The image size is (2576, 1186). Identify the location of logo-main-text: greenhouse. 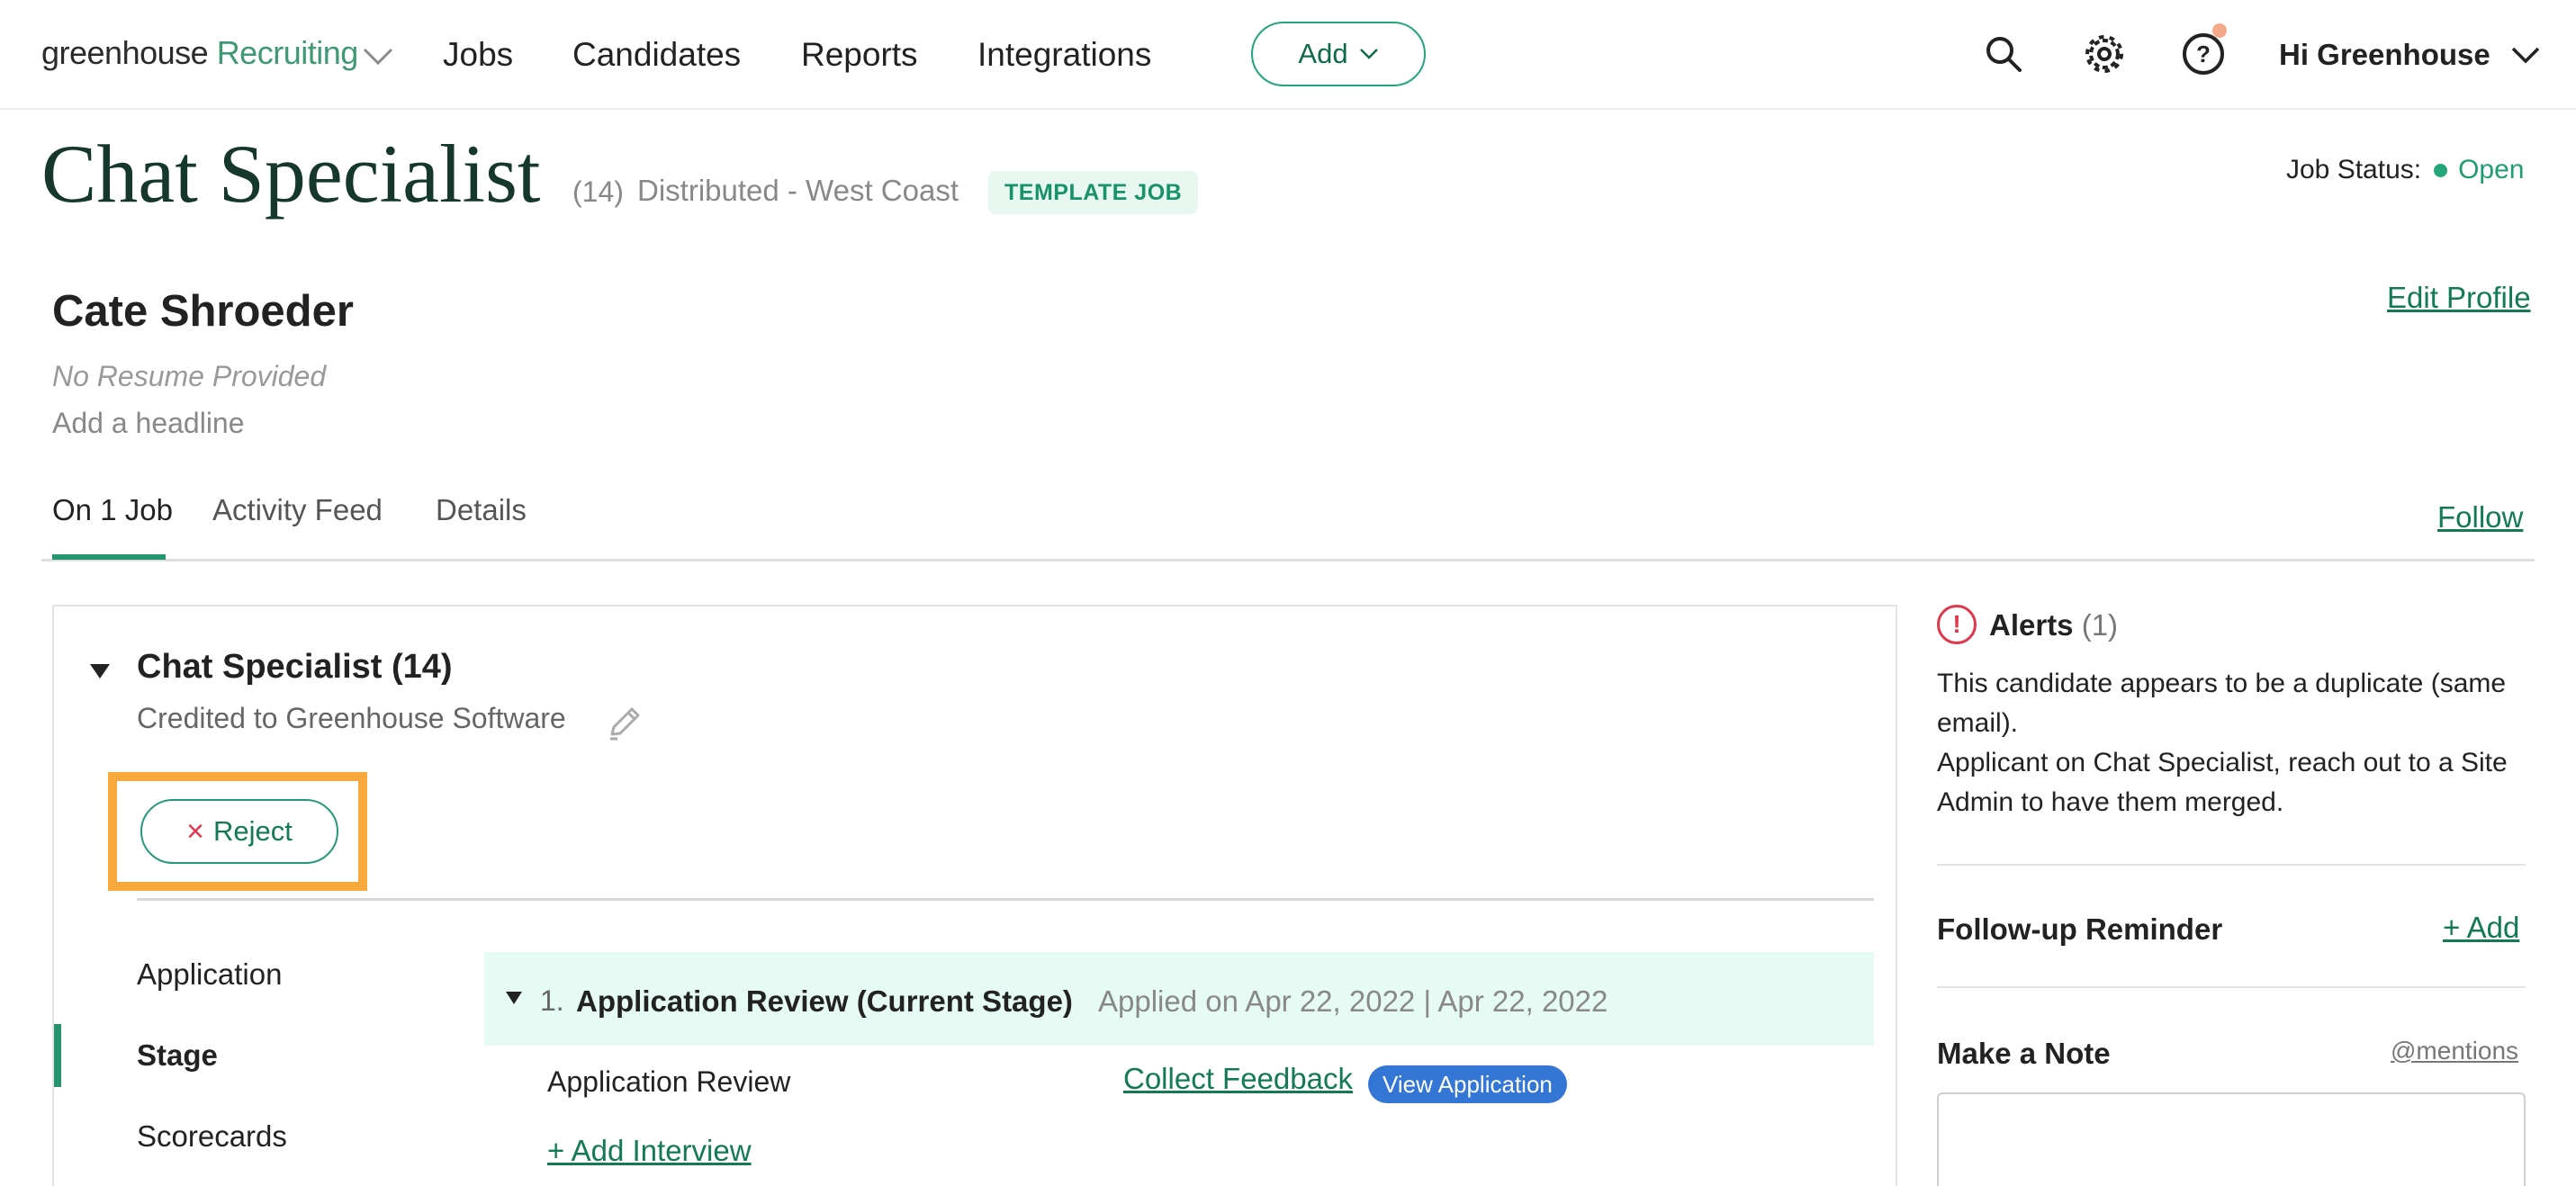
(125, 52).